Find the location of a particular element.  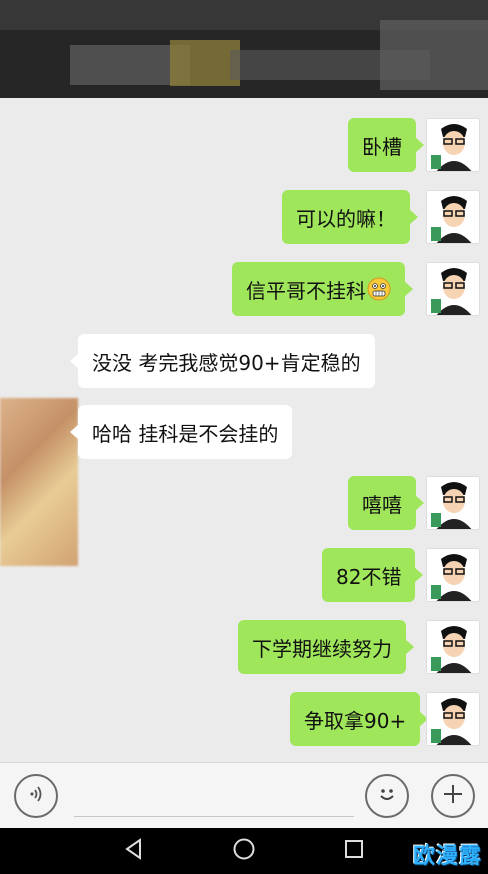

more-options-button is located at coordinates (453, 796).